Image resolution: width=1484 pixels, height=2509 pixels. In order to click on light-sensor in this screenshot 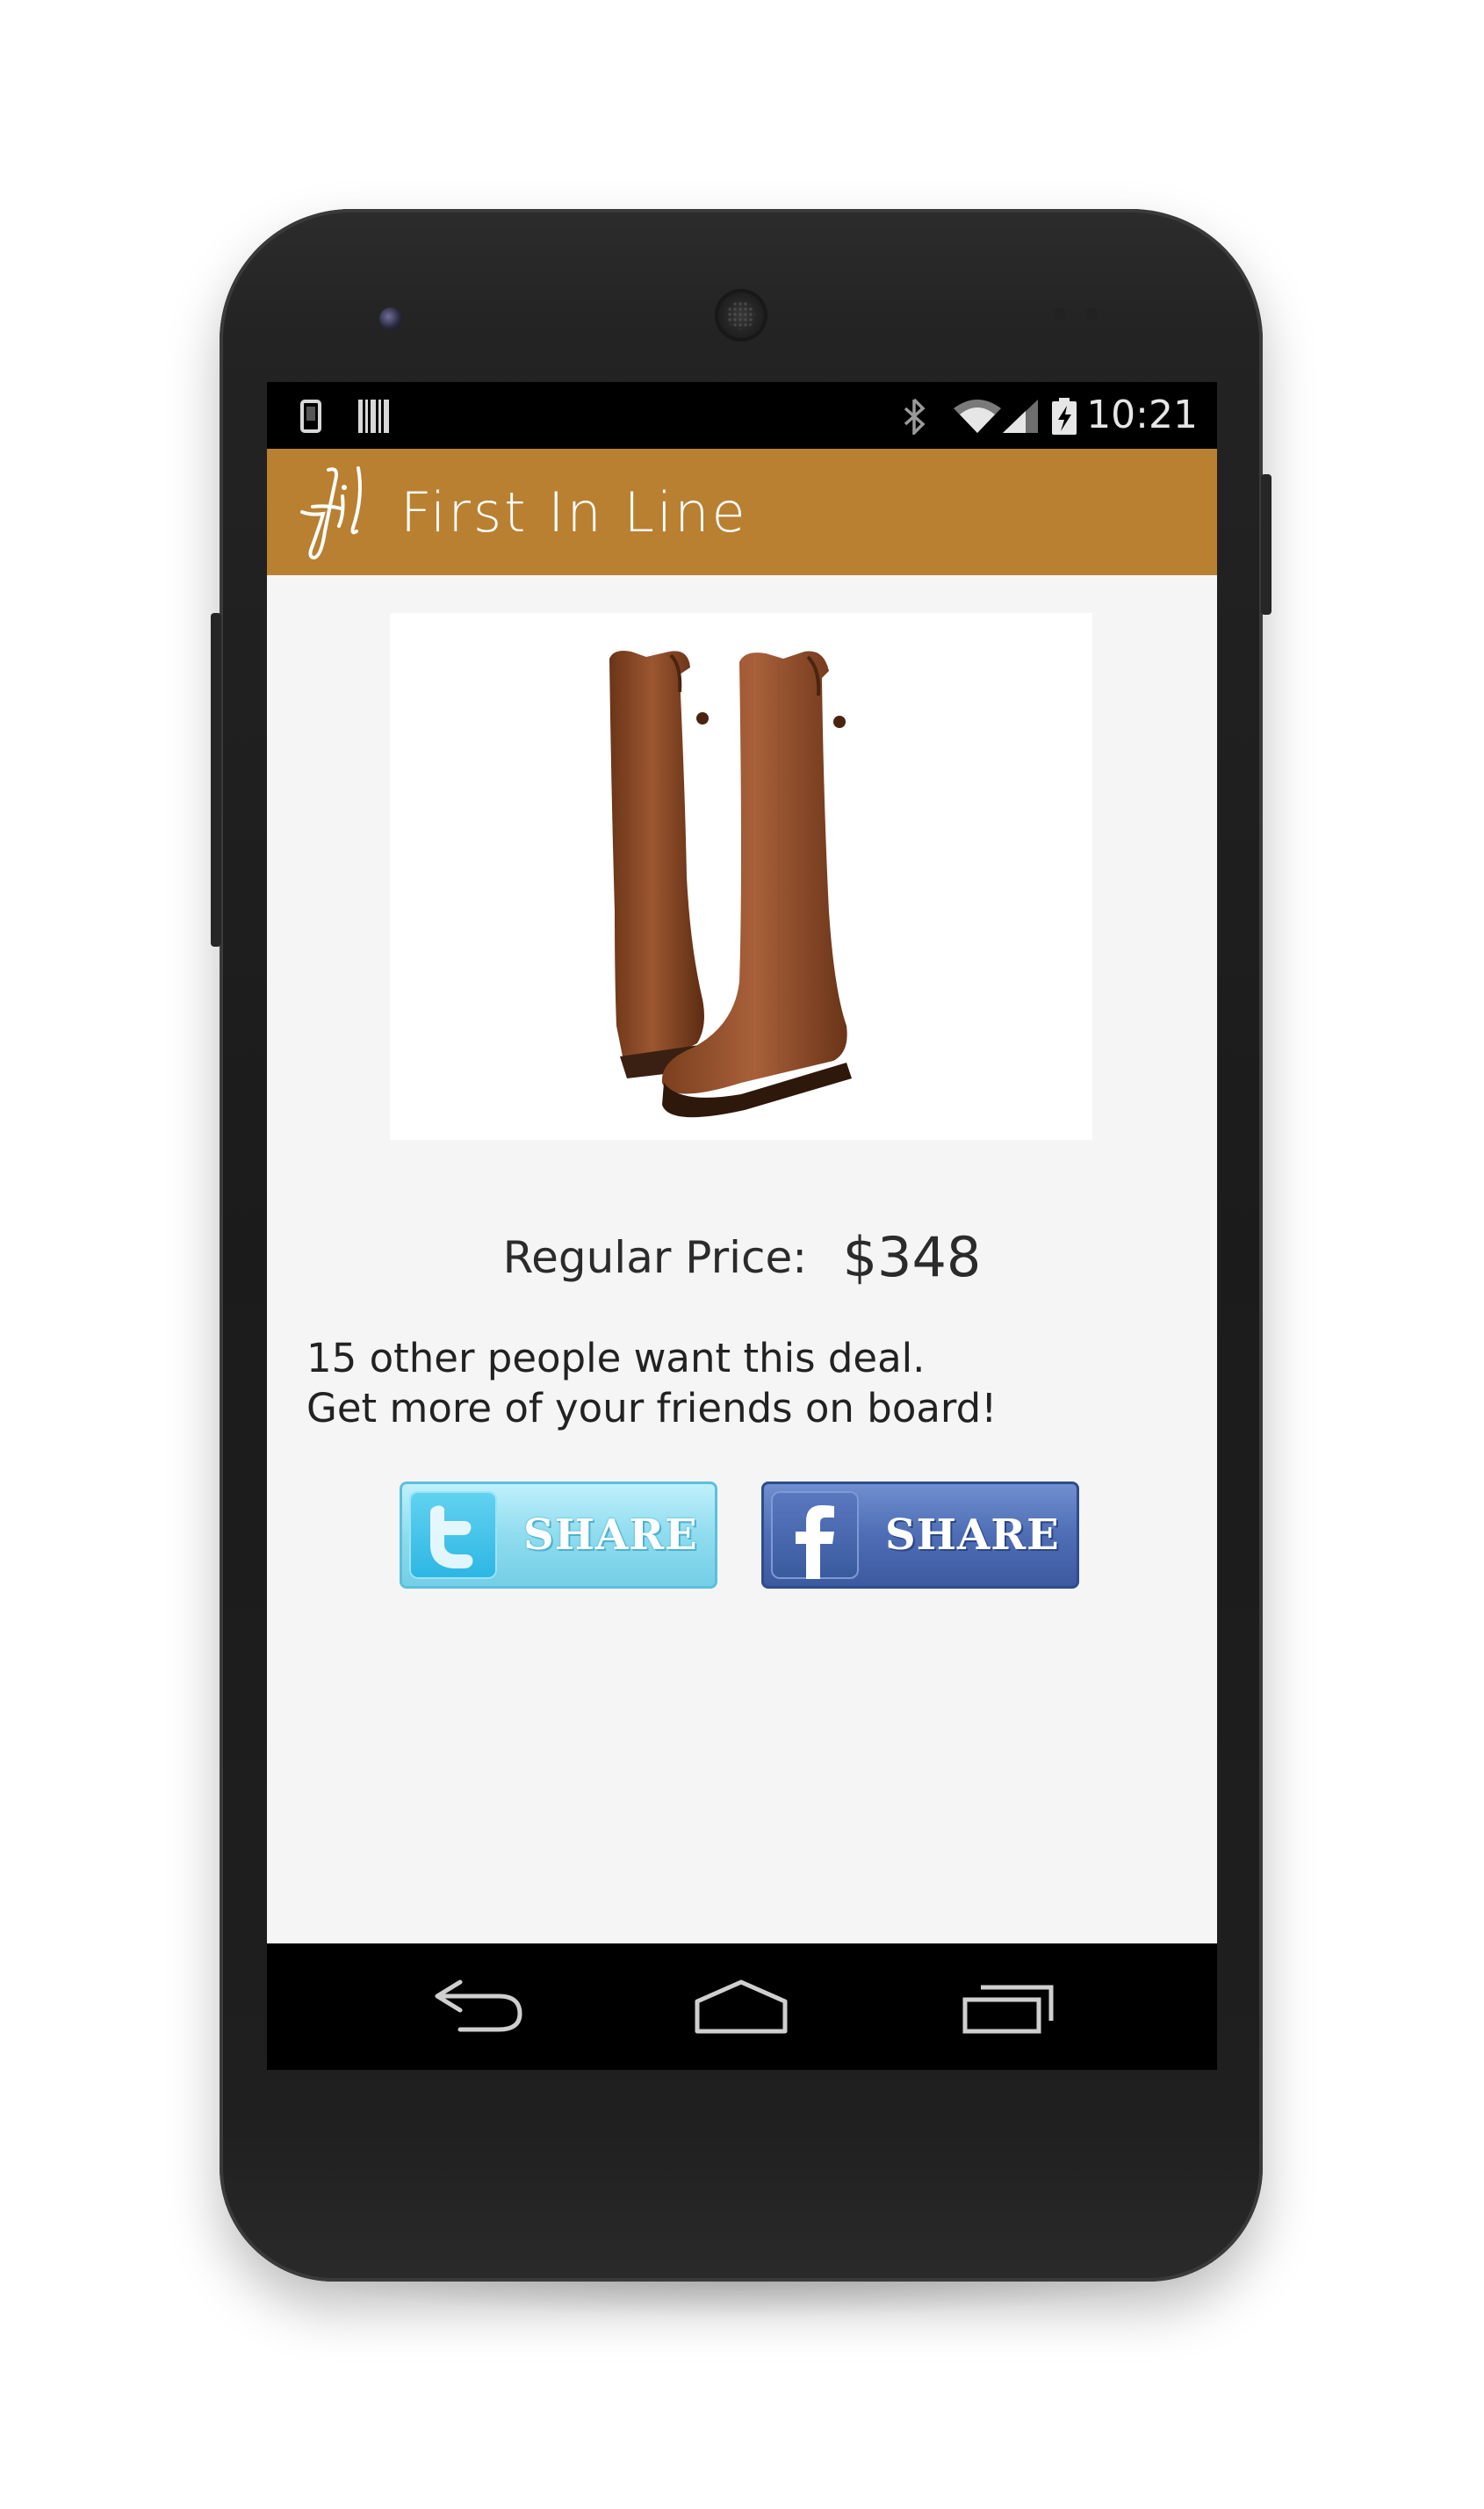, I will do `click(1091, 313)`.